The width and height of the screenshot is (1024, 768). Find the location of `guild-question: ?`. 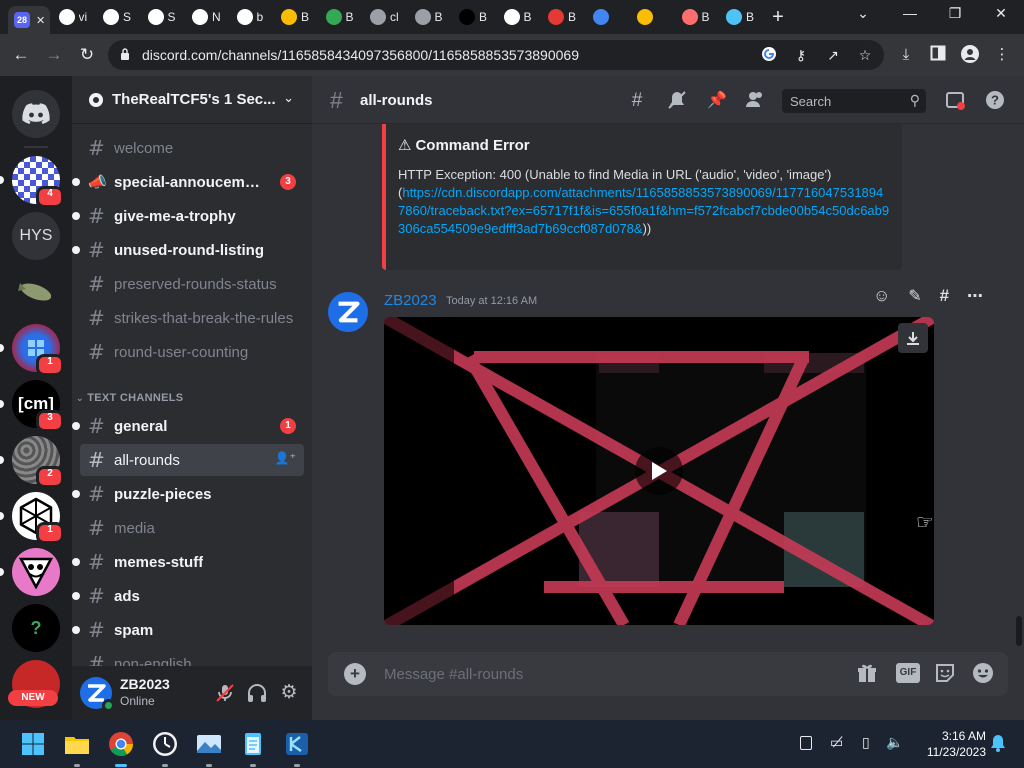

guild-question: ? is located at coordinates (36, 628).